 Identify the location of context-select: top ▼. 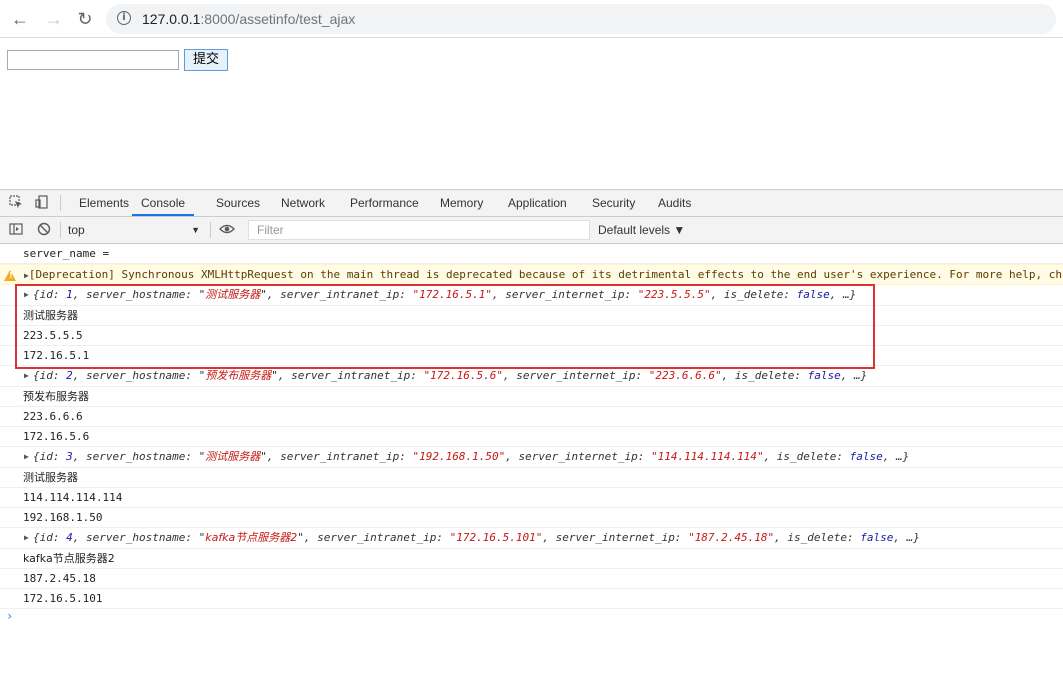
(136, 230).